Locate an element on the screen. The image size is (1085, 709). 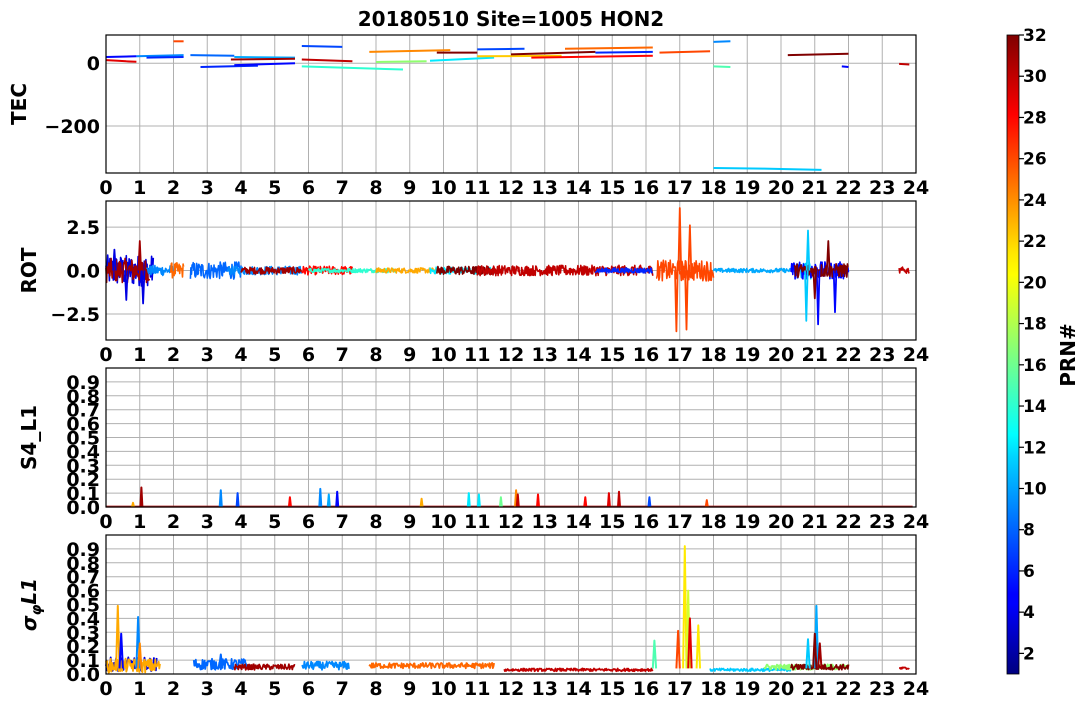
colorbar-tick-label: 8 is located at coordinates (1029, 531).